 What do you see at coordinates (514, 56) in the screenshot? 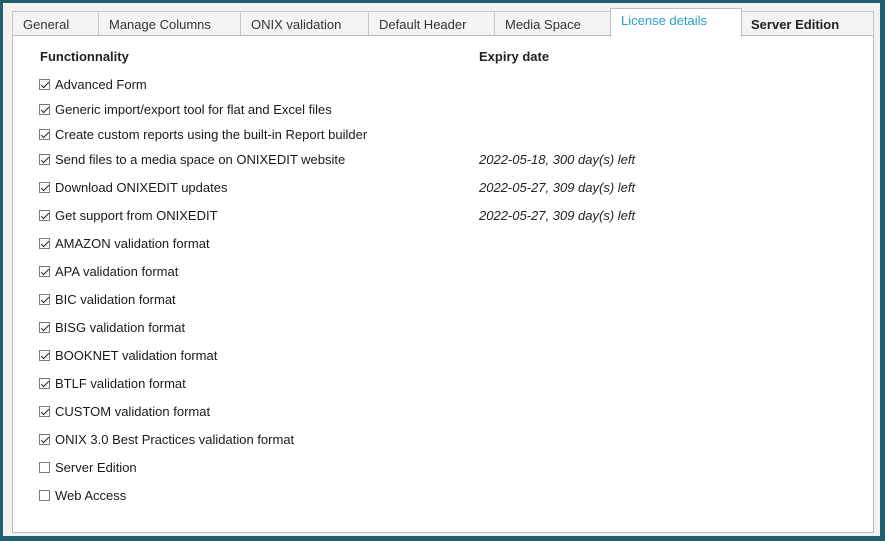
I see `column-header-expiry: Expiry date` at bounding box center [514, 56].